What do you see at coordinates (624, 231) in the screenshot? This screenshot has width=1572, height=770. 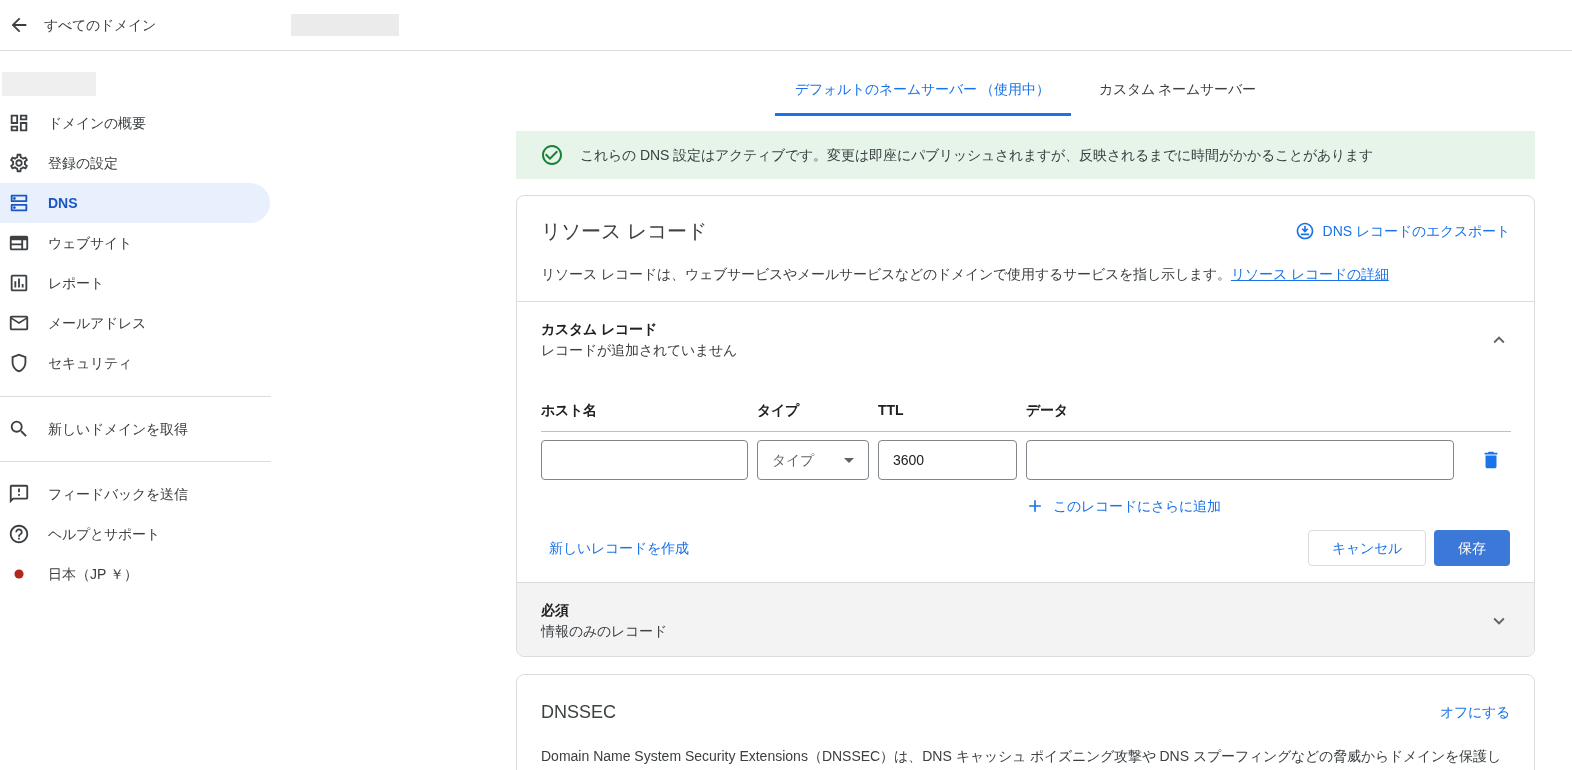 I see `card-title: リソース レコード` at bounding box center [624, 231].